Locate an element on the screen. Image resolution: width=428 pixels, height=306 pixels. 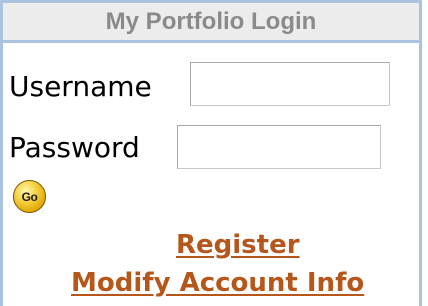
go-icon: Go is located at coordinates (29, 196).